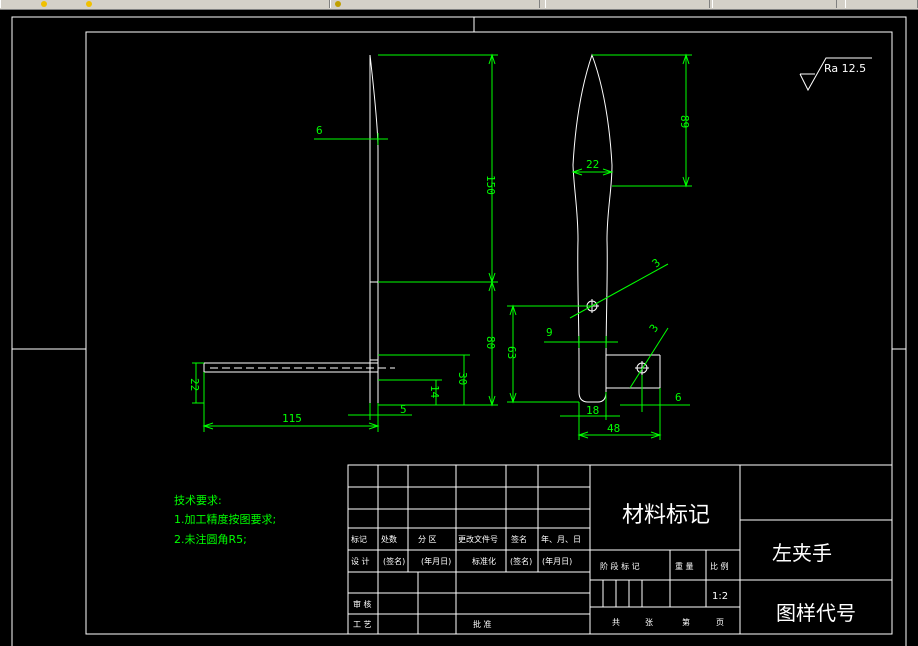 The width and height of the screenshot is (918, 646). Describe the element at coordinates (611, 416) in the screenshot. I see `dim-18-48: 18 48` at that location.